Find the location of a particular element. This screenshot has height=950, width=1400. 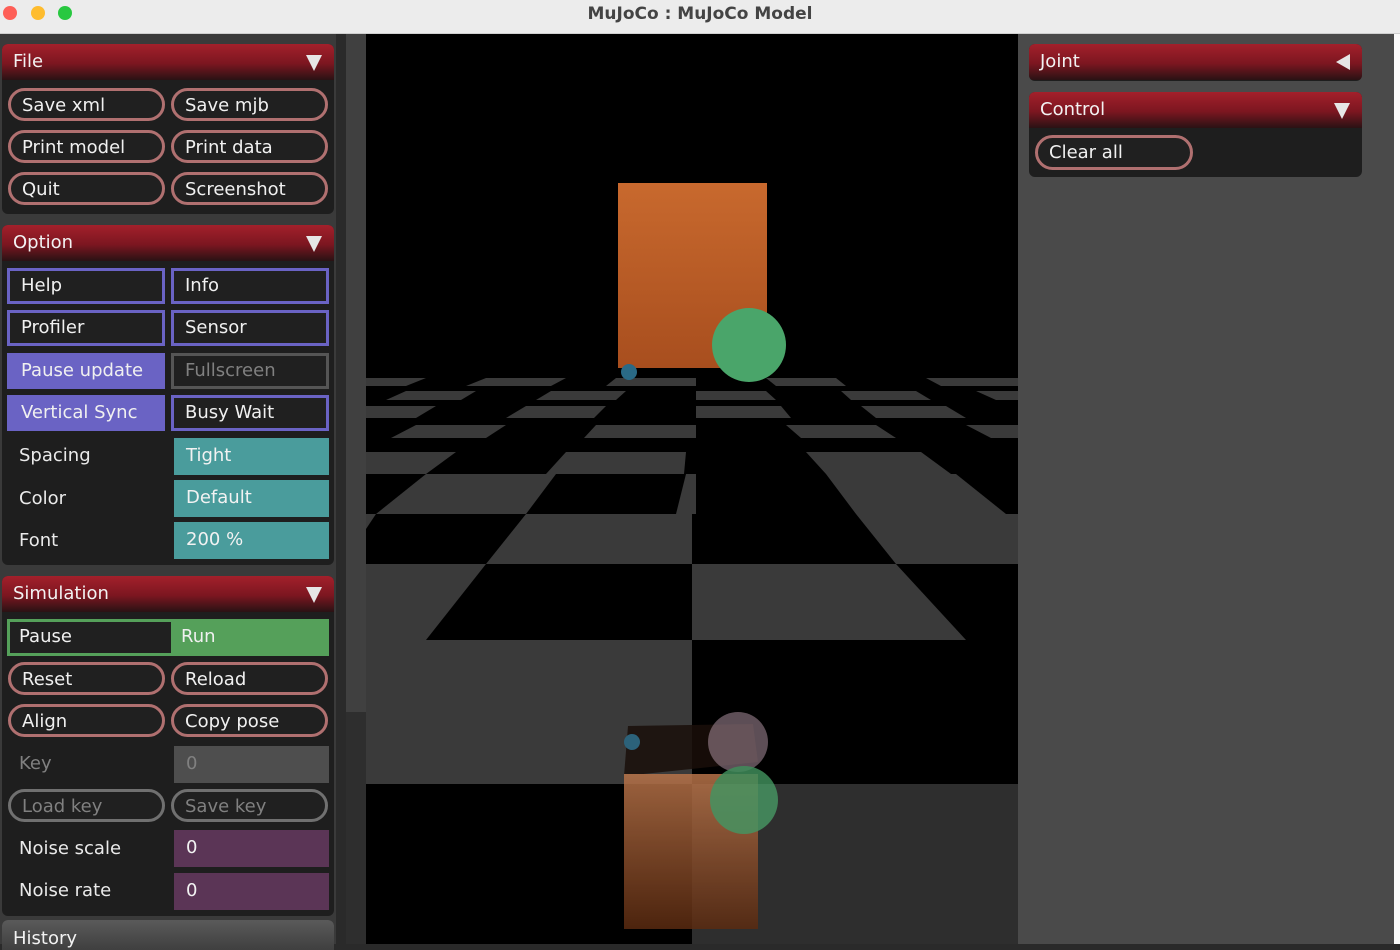

info-toggle: Info is located at coordinates (250, 286).